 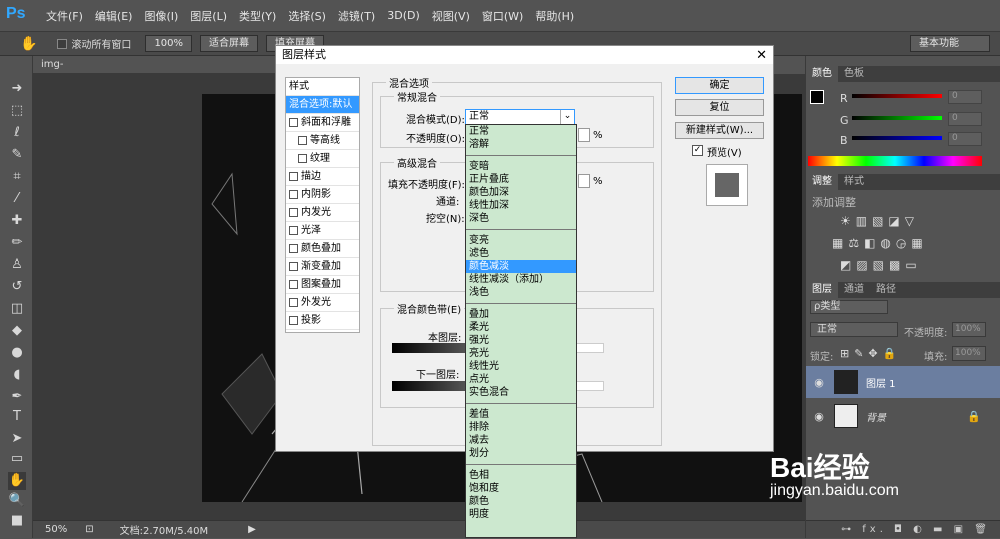 I want to click on dropdown-item: 线性加深, so click(x=521, y=205).